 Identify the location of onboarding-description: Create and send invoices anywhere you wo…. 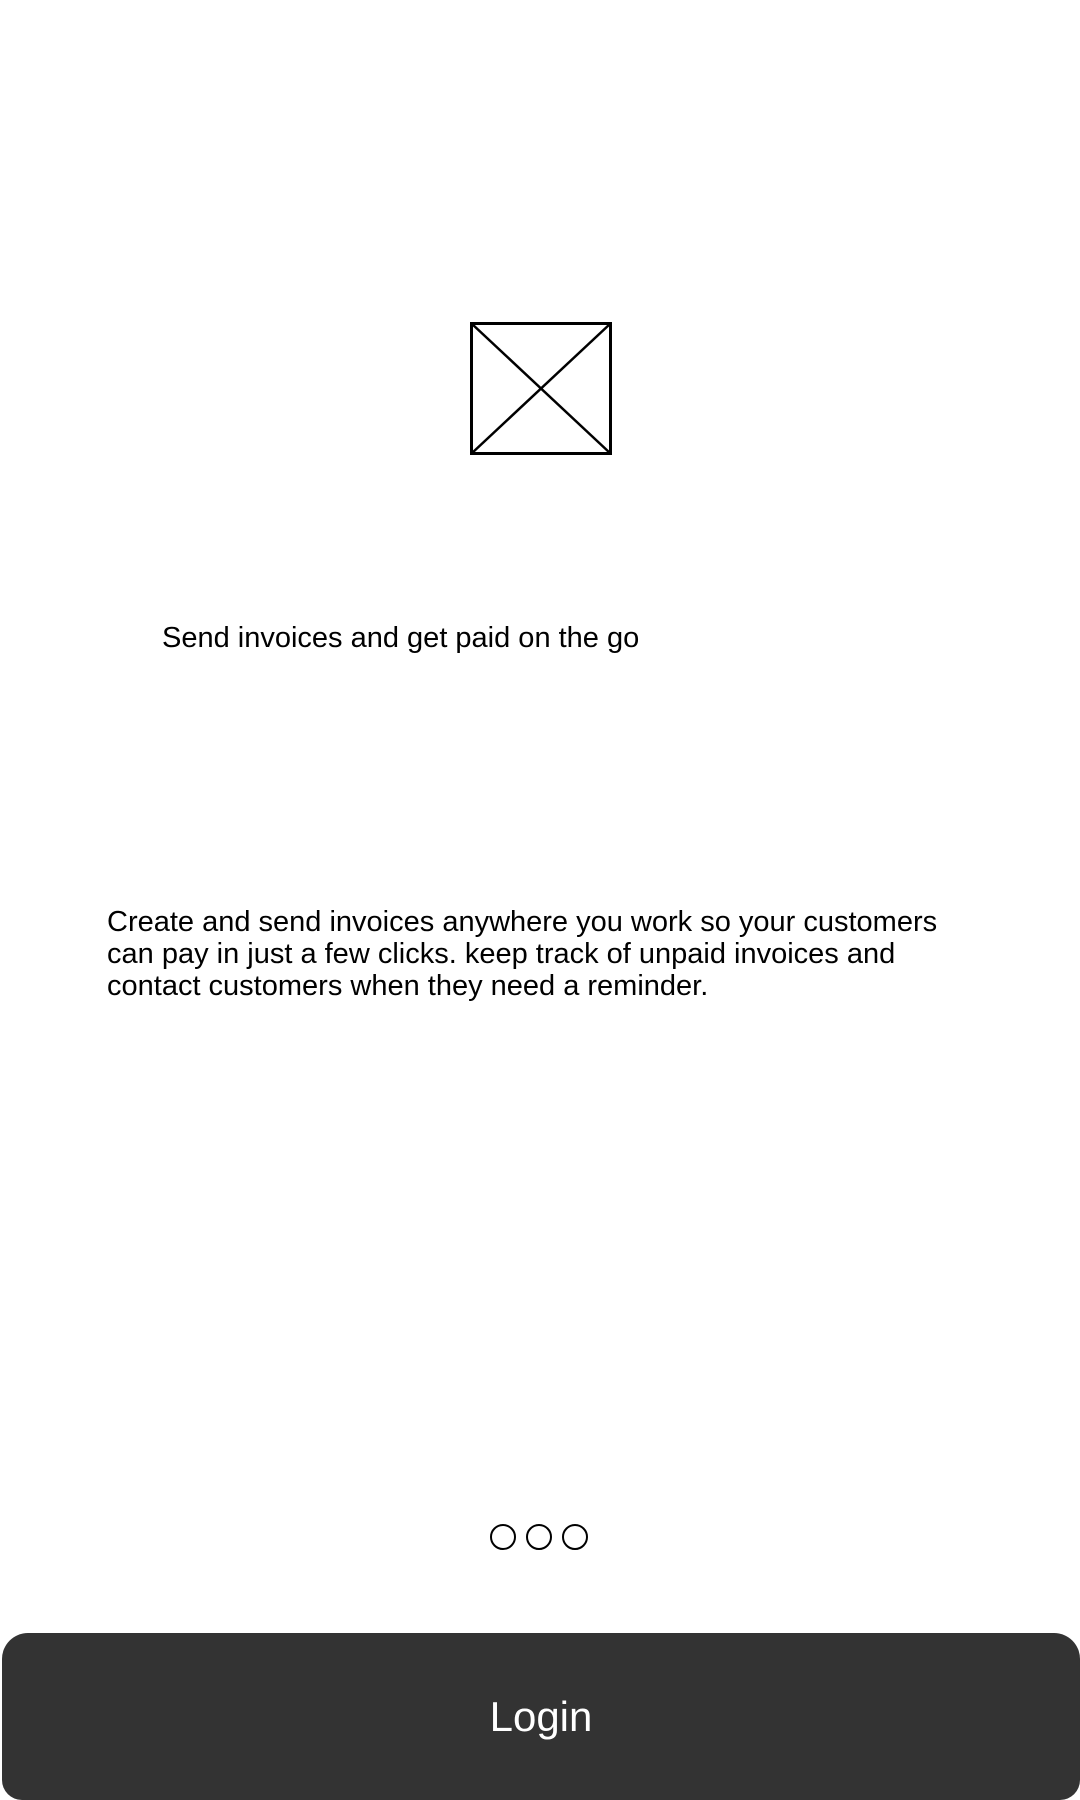
(522, 954).